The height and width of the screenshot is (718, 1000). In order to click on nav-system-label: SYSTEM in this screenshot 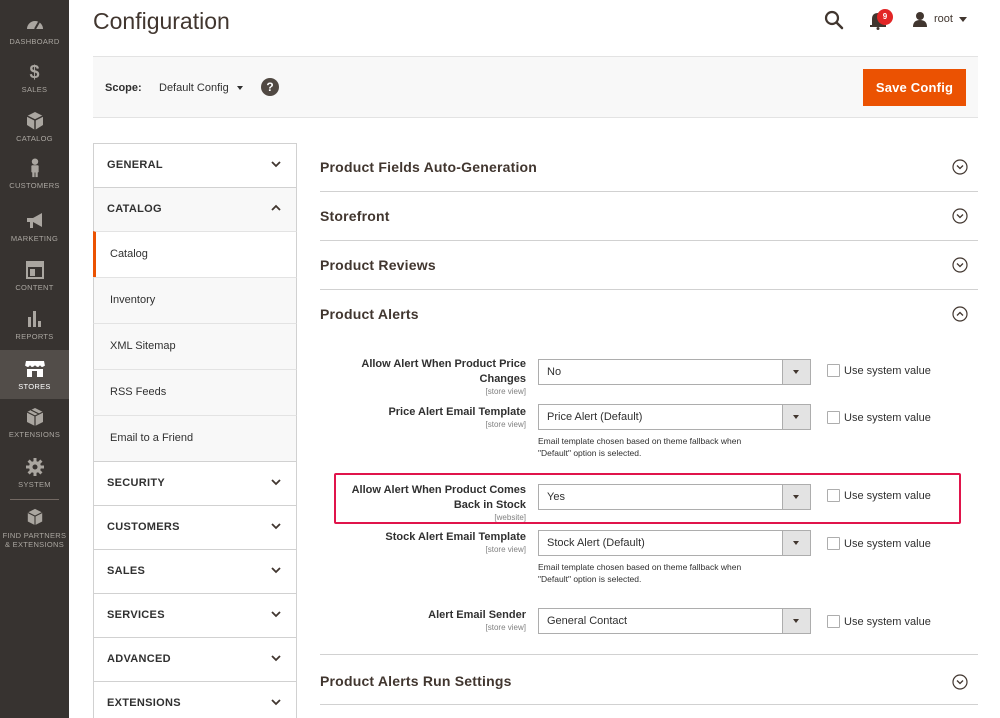, I will do `click(34, 484)`.